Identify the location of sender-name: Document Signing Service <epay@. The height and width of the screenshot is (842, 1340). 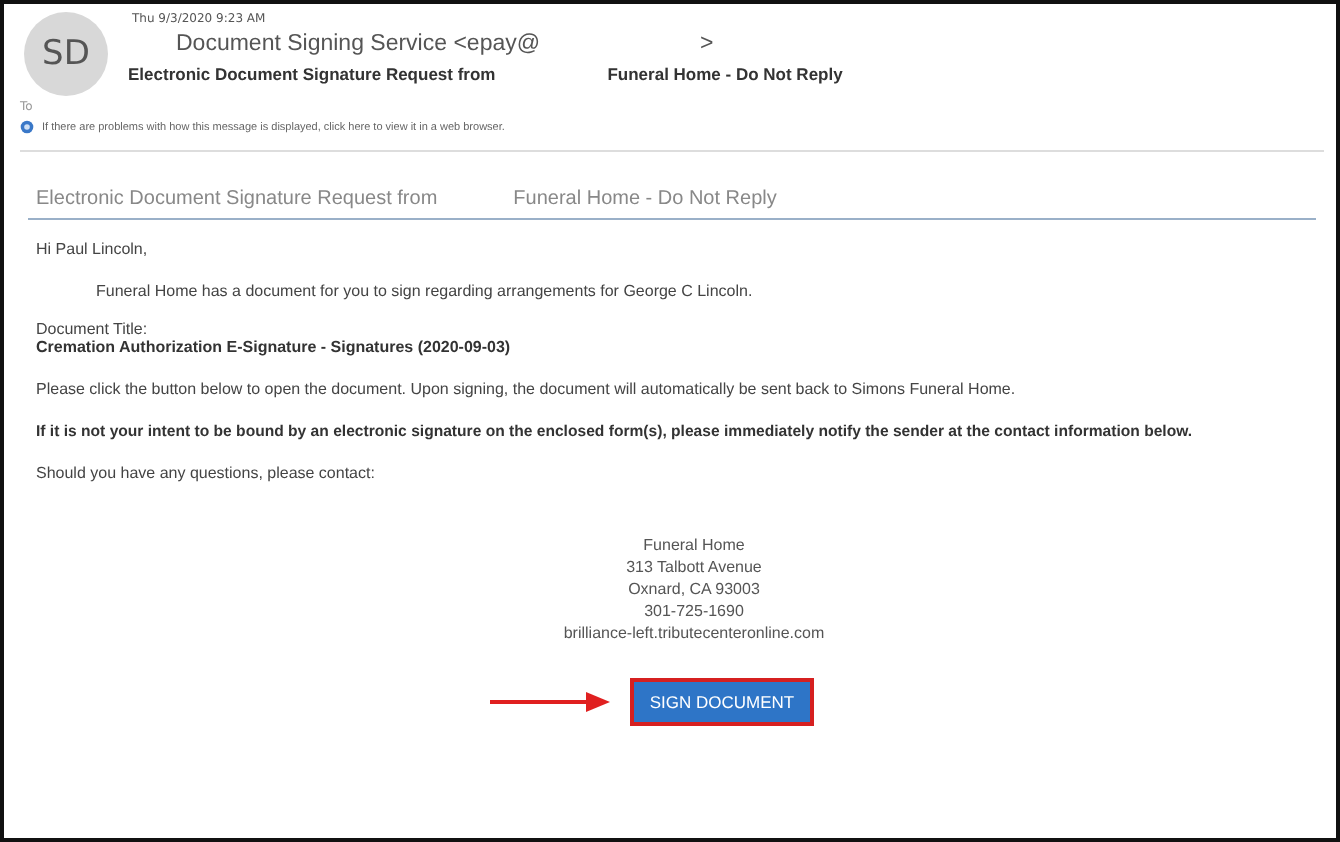
(358, 44).